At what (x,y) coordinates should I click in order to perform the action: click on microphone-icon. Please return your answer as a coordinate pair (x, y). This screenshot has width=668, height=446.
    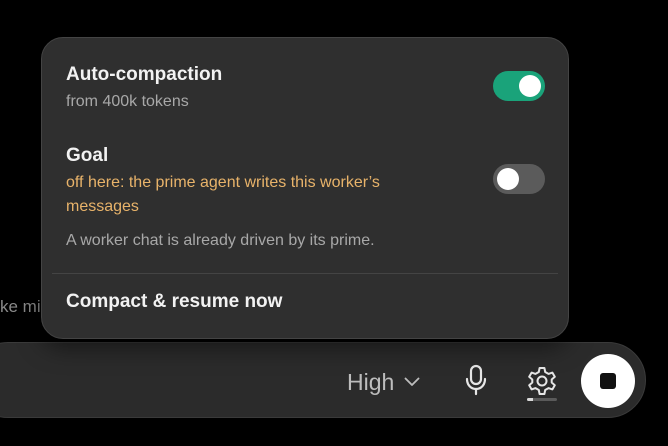
    Looking at the image, I should click on (476, 382).